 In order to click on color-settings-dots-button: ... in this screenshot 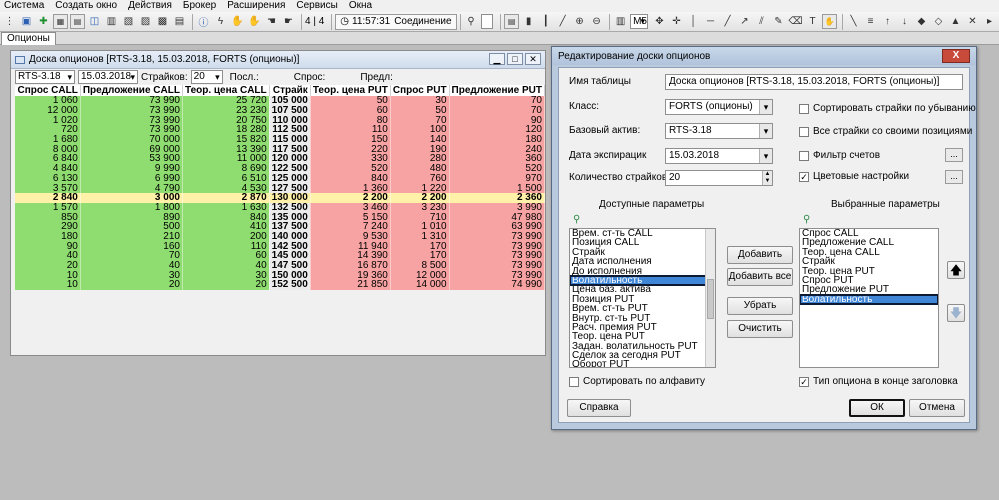, I will do `click(954, 177)`.